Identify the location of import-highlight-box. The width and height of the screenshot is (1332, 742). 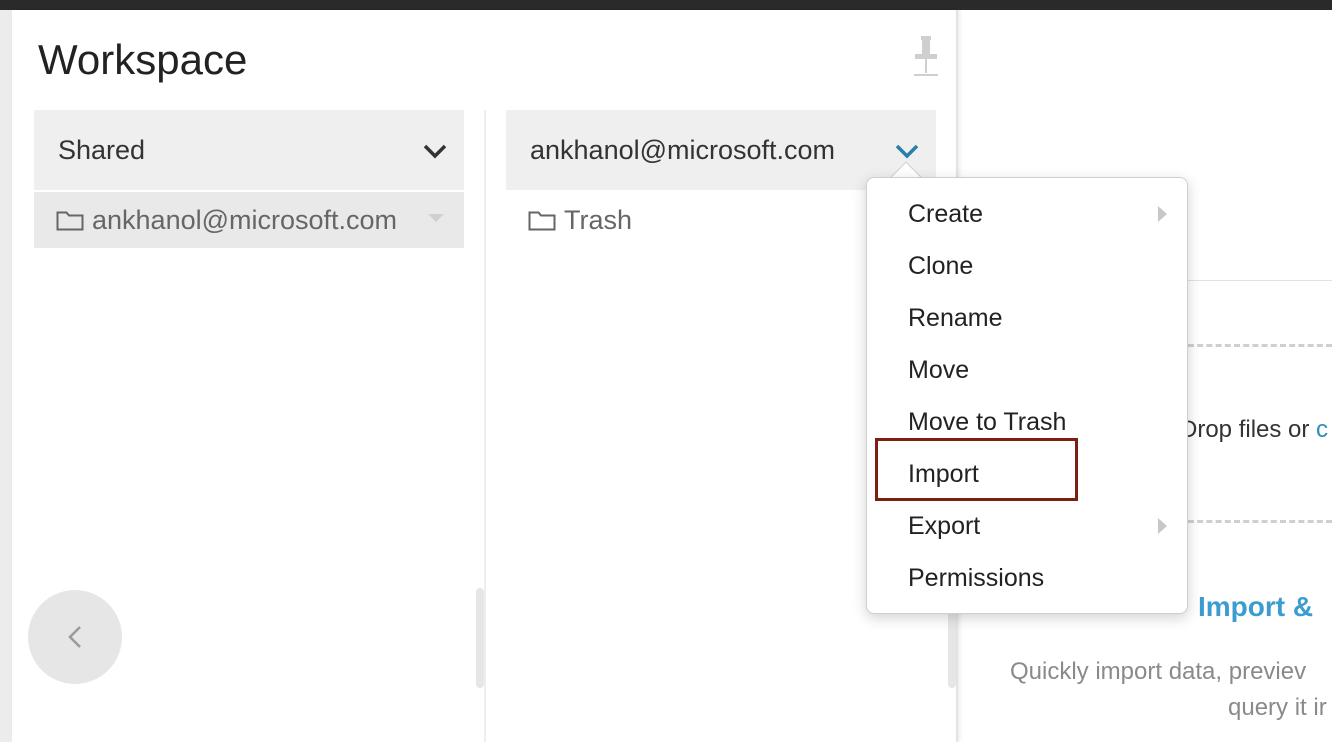
(976, 469).